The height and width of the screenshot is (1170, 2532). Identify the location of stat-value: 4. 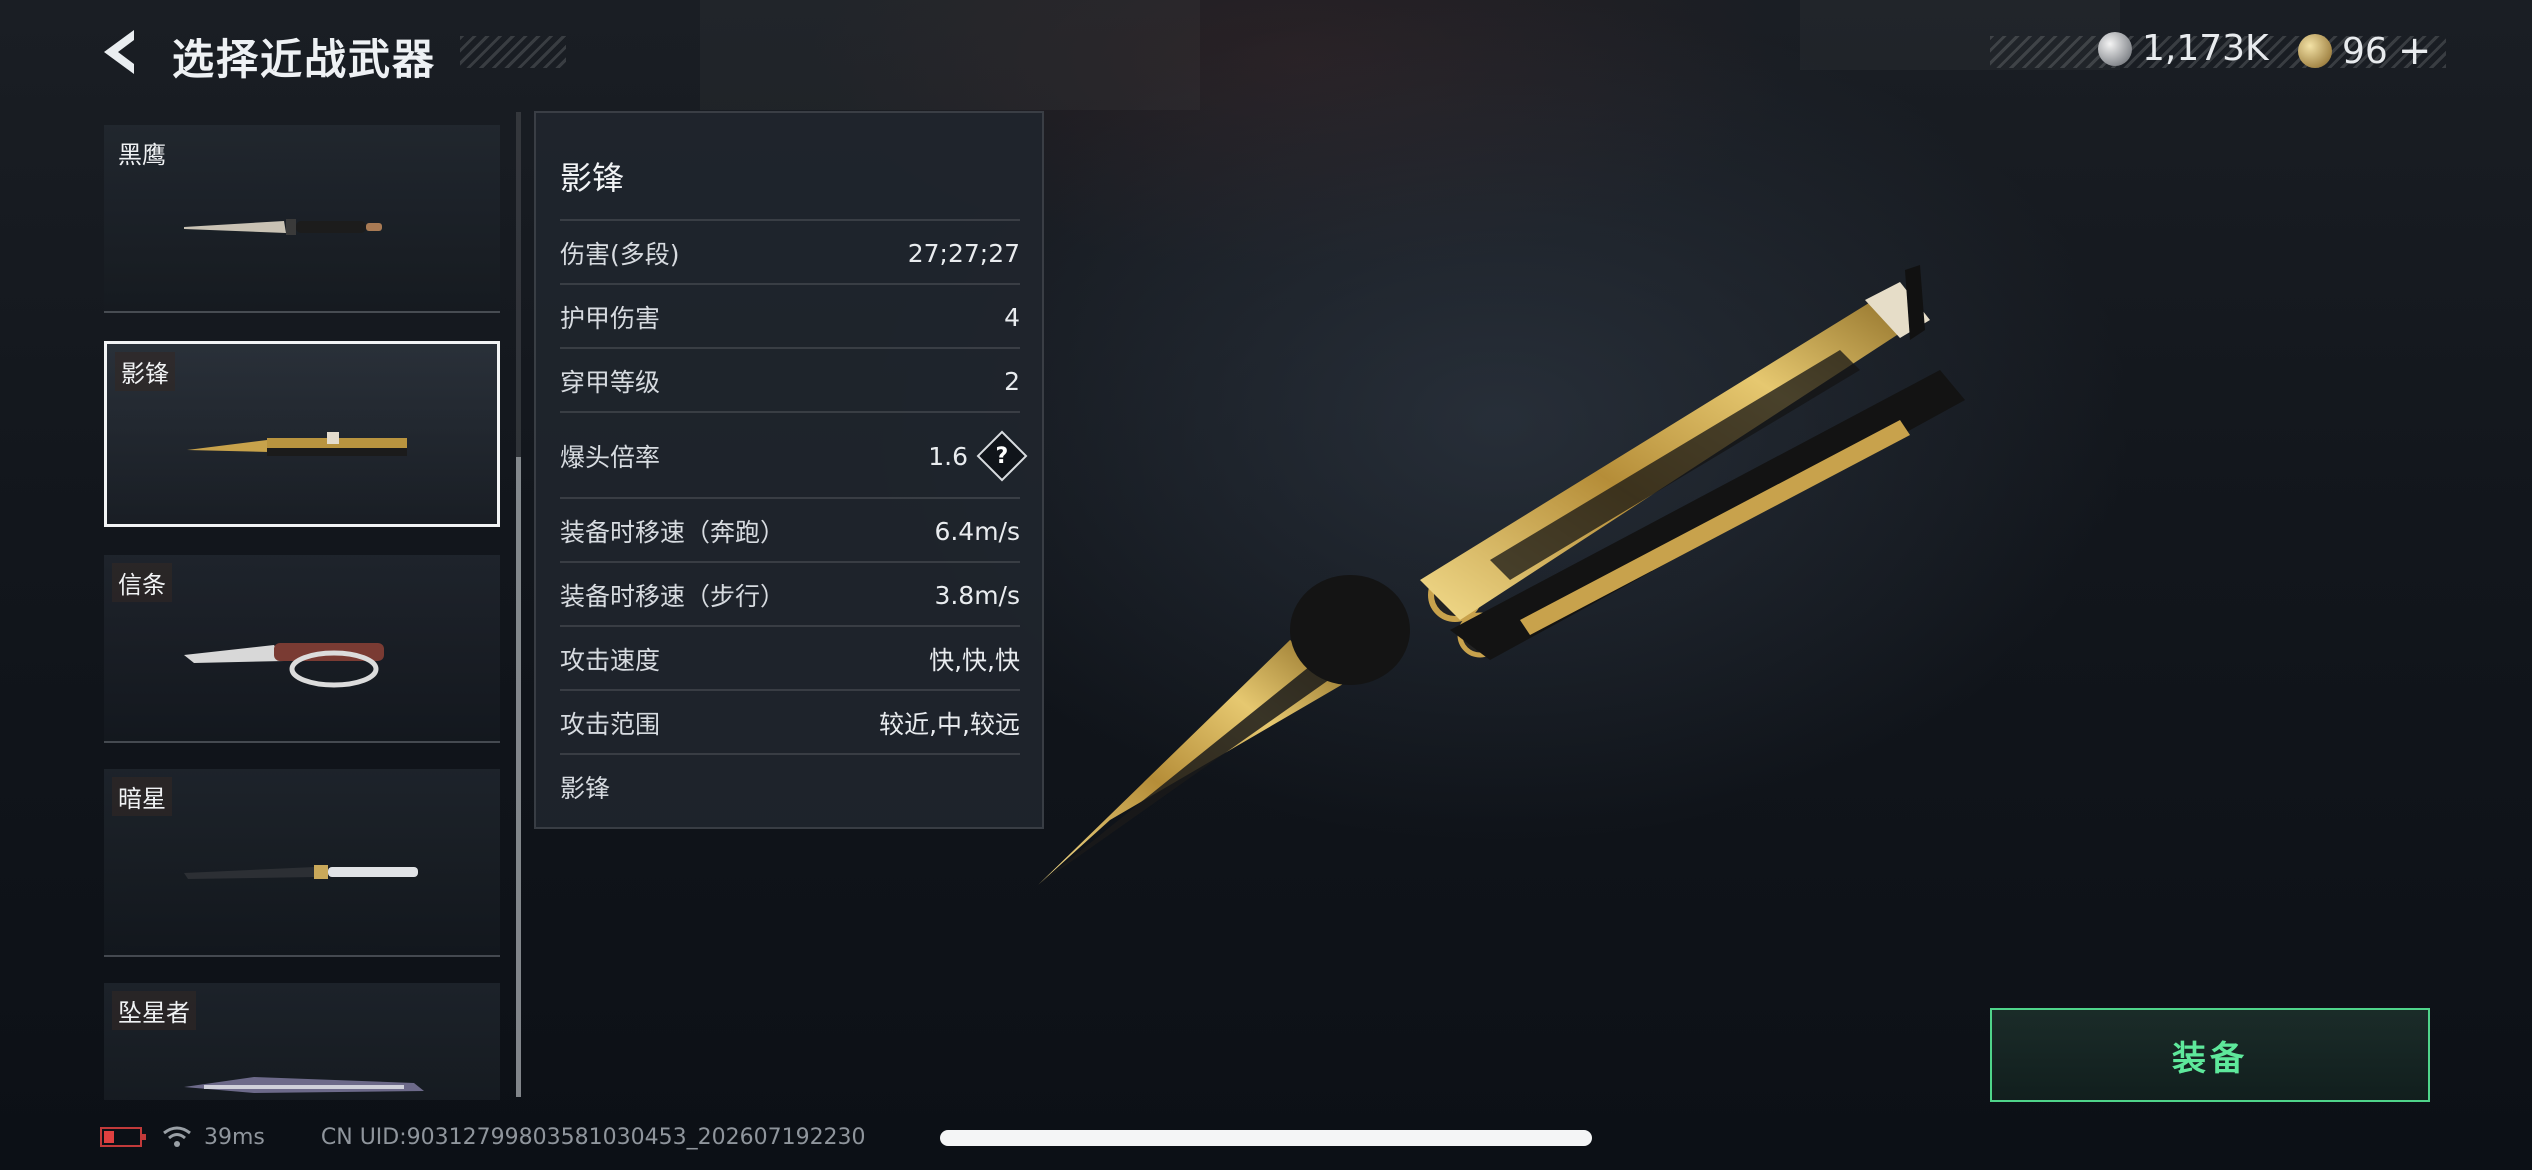
(1012, 317).